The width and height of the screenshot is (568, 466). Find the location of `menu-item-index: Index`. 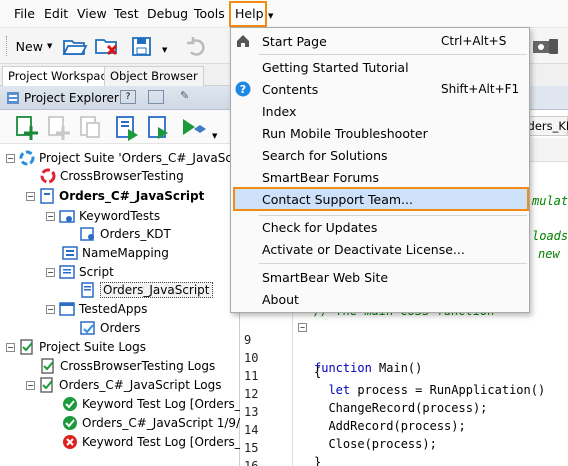

menu-item-index: Index is located at coordinates (380, 111).